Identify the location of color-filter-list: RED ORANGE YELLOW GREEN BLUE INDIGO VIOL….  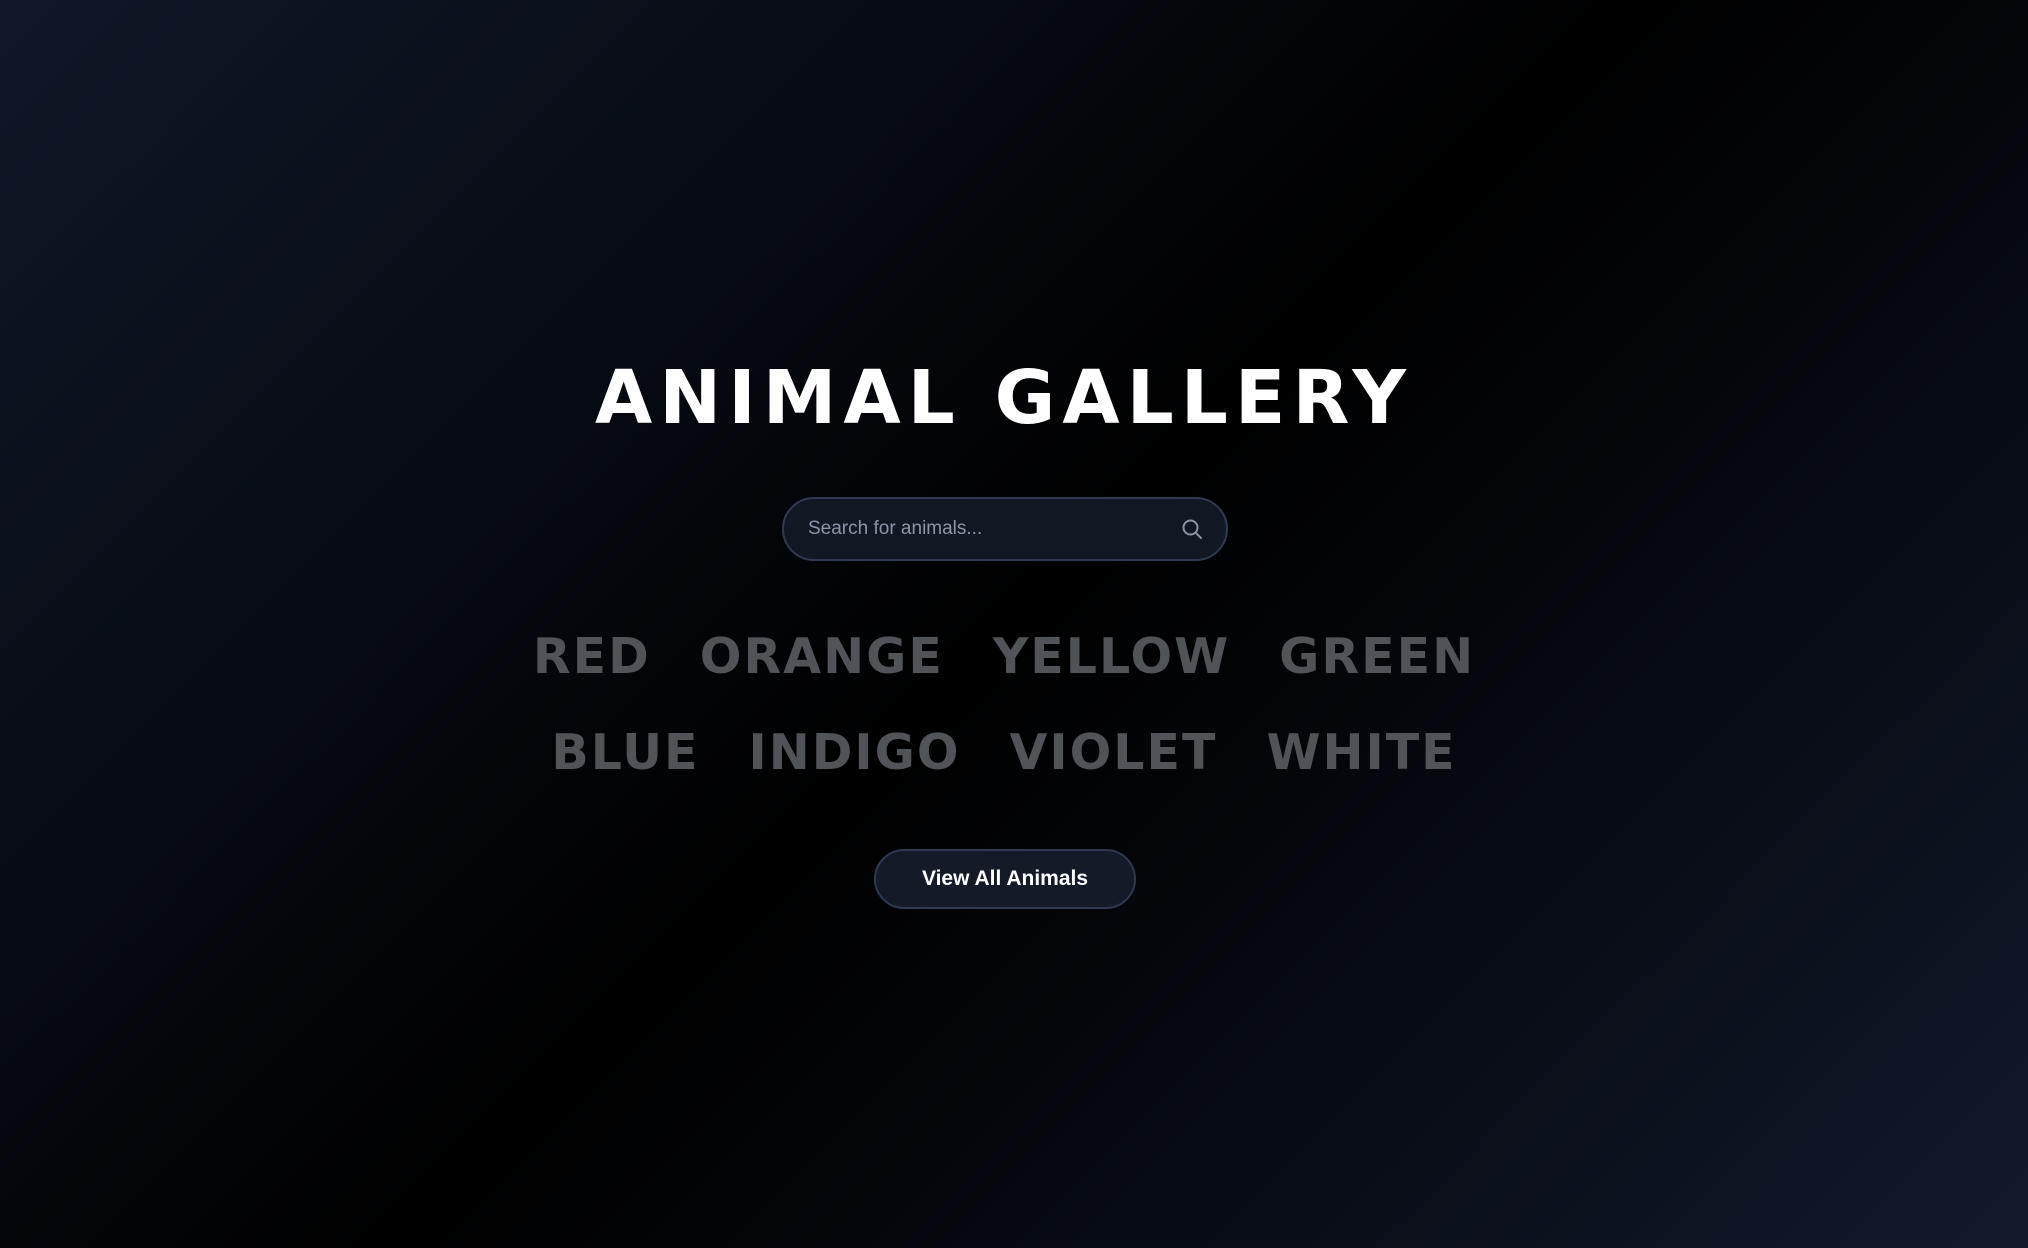
(1004, 705).